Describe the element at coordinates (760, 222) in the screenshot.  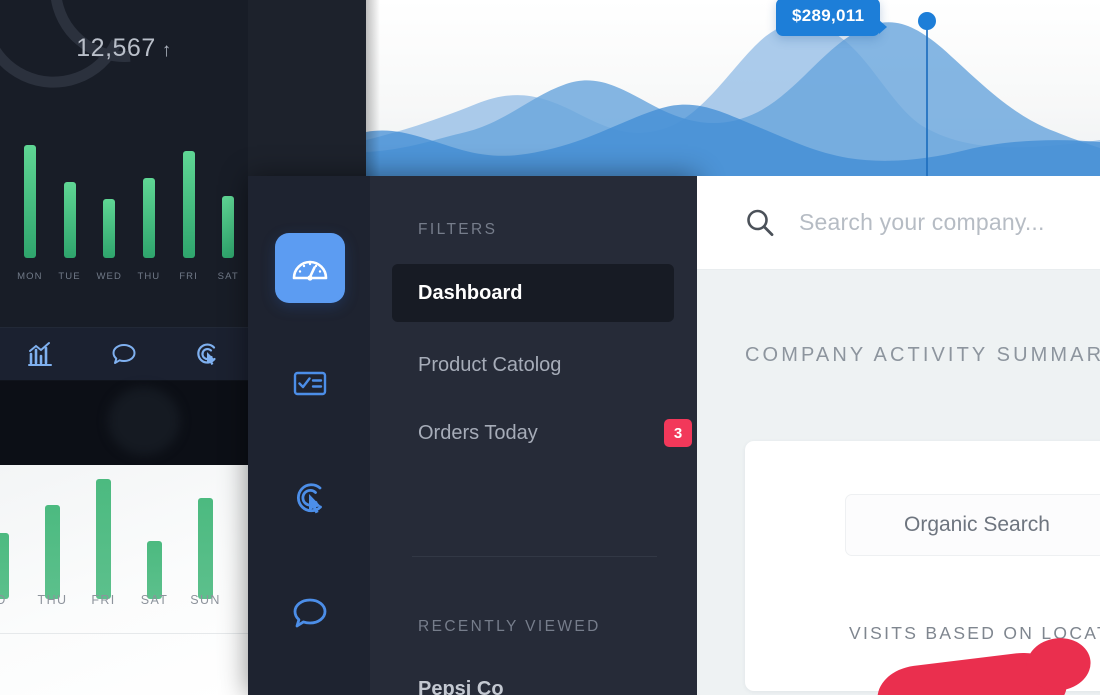
I see `search-icon` at that location.